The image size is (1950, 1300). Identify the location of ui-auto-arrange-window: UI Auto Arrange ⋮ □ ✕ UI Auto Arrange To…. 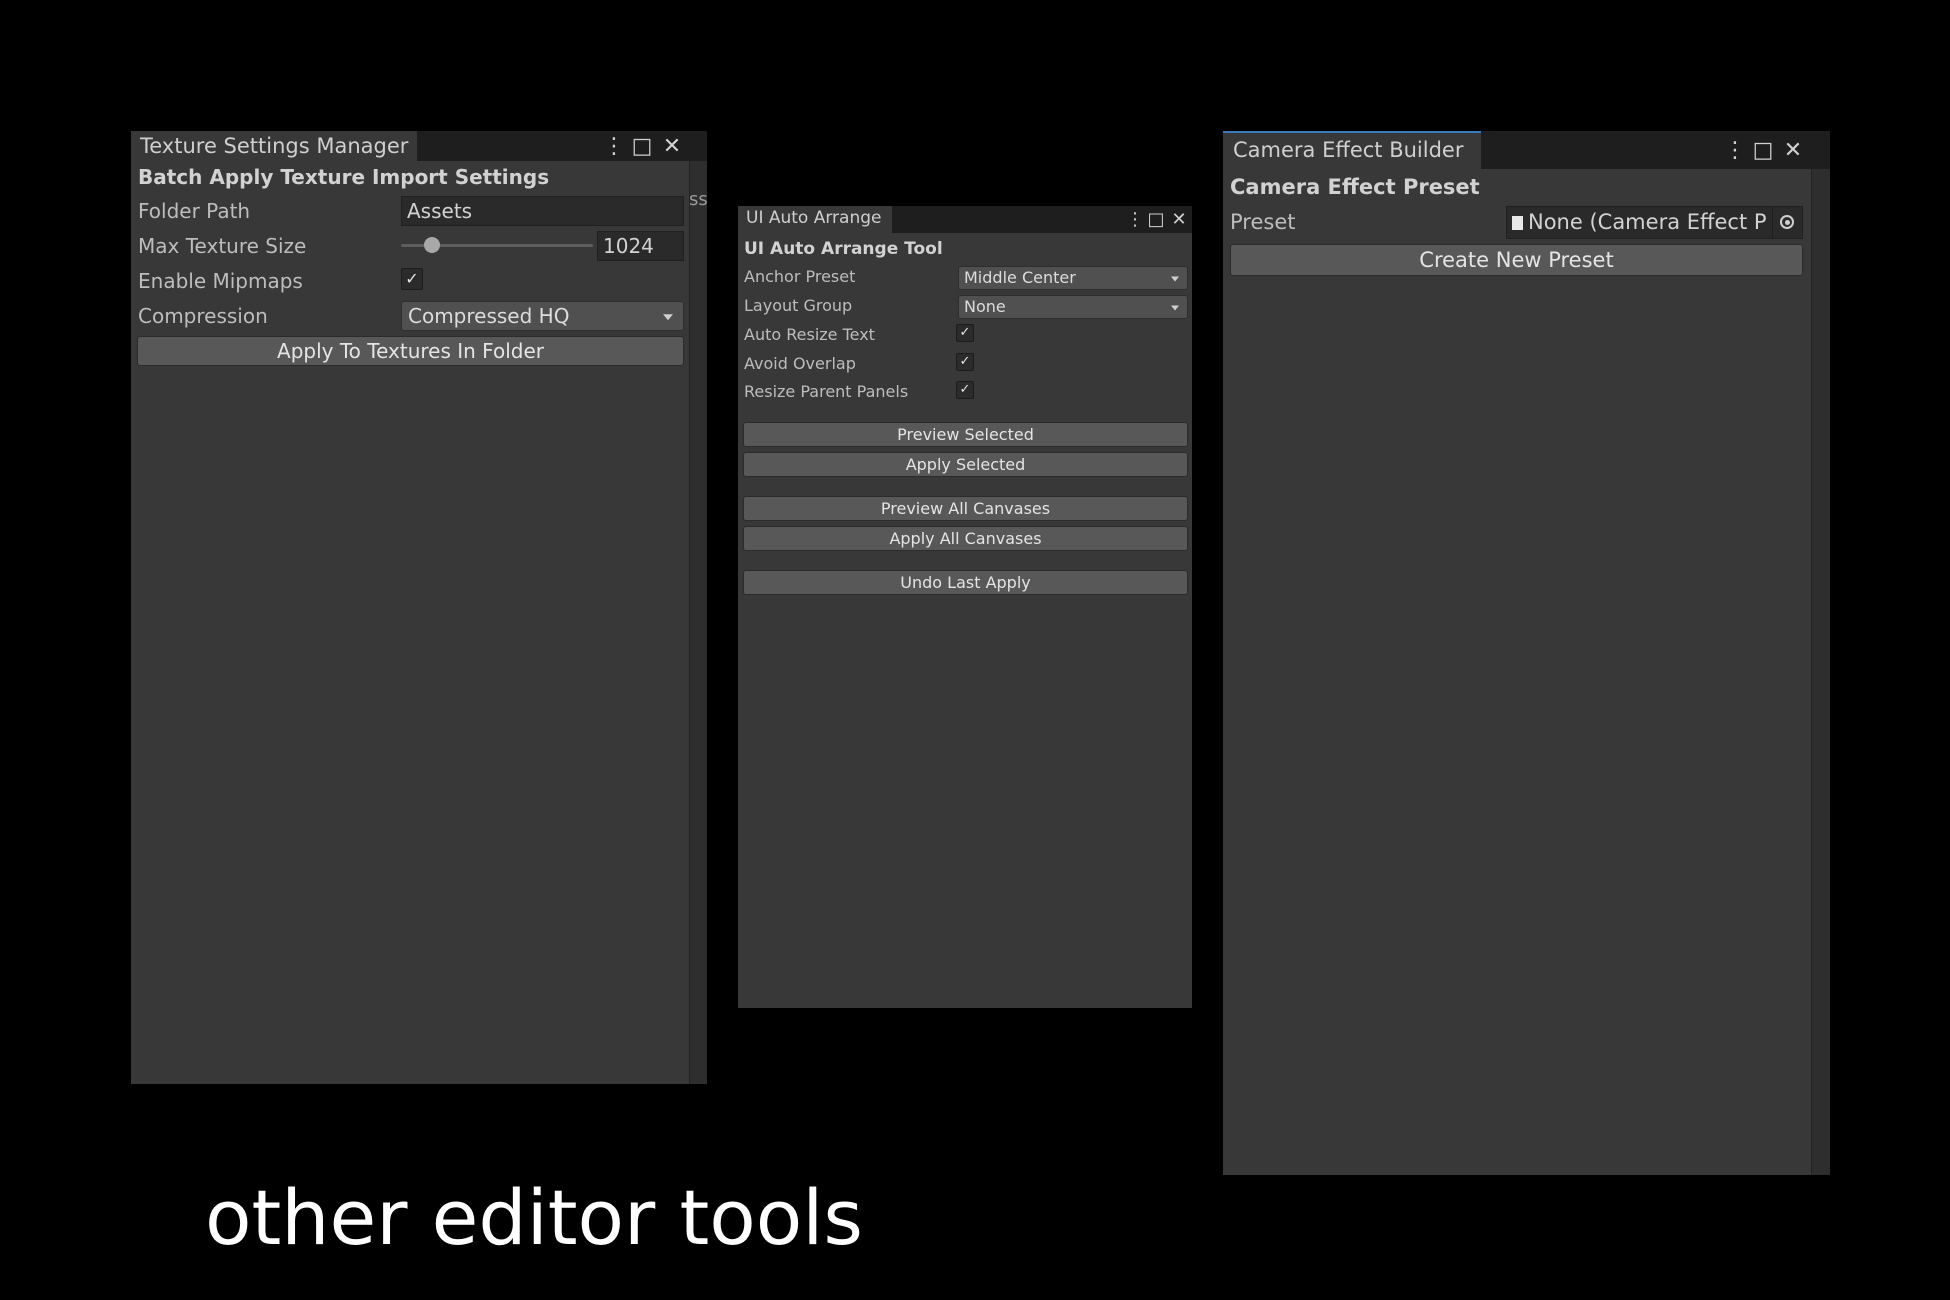
(965, 607).